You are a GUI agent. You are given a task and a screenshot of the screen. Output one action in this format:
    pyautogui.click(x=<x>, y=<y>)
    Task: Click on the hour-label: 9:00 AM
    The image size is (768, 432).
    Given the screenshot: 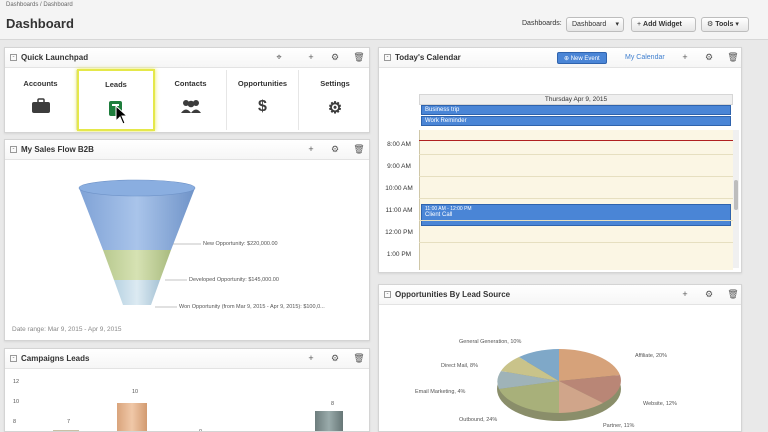 What is the action you would take?
    pyautogui.click(x=399, y=166)
    